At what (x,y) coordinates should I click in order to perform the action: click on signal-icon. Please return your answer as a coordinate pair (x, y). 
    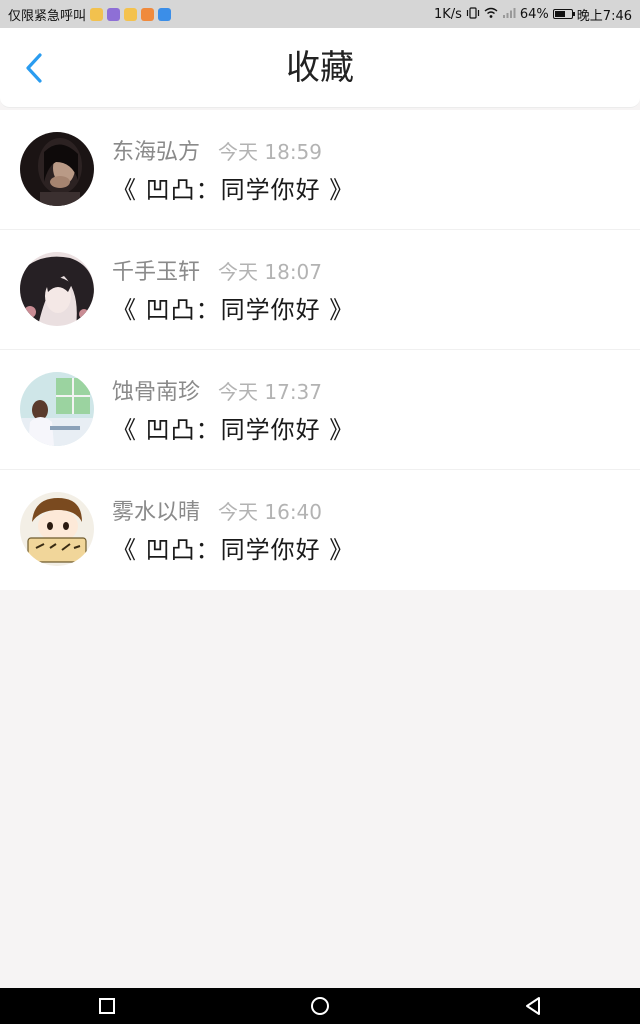
    Looking at the image, I should click on (509, 14).